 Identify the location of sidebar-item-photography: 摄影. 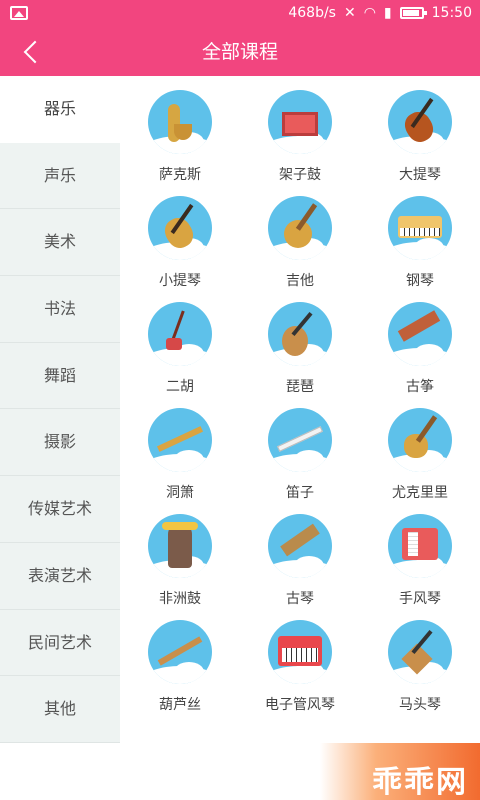
(60, 443).